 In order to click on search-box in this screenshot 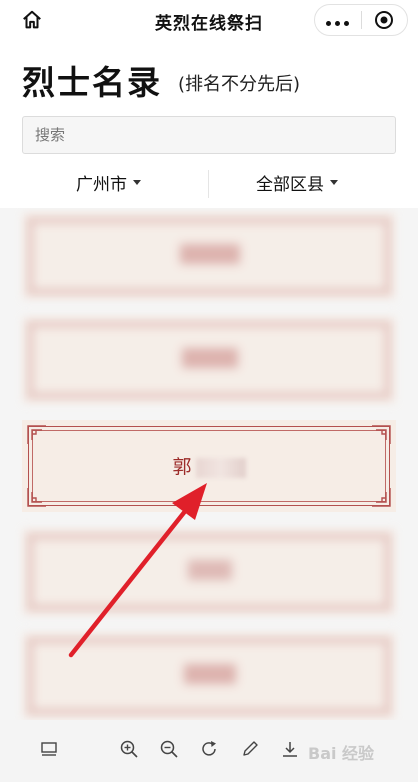, I will do `click(209, 135)`.